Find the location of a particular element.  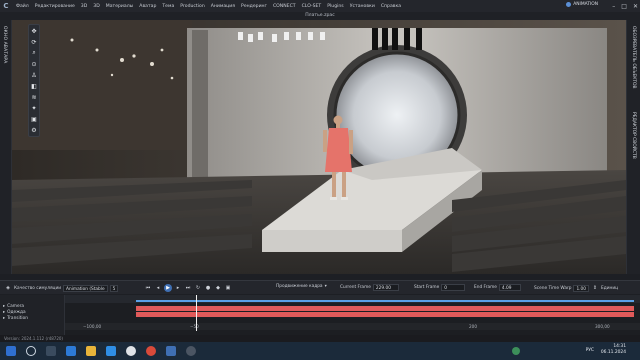

end-frame-input: 4.09 is located at coordinates (509, 287).